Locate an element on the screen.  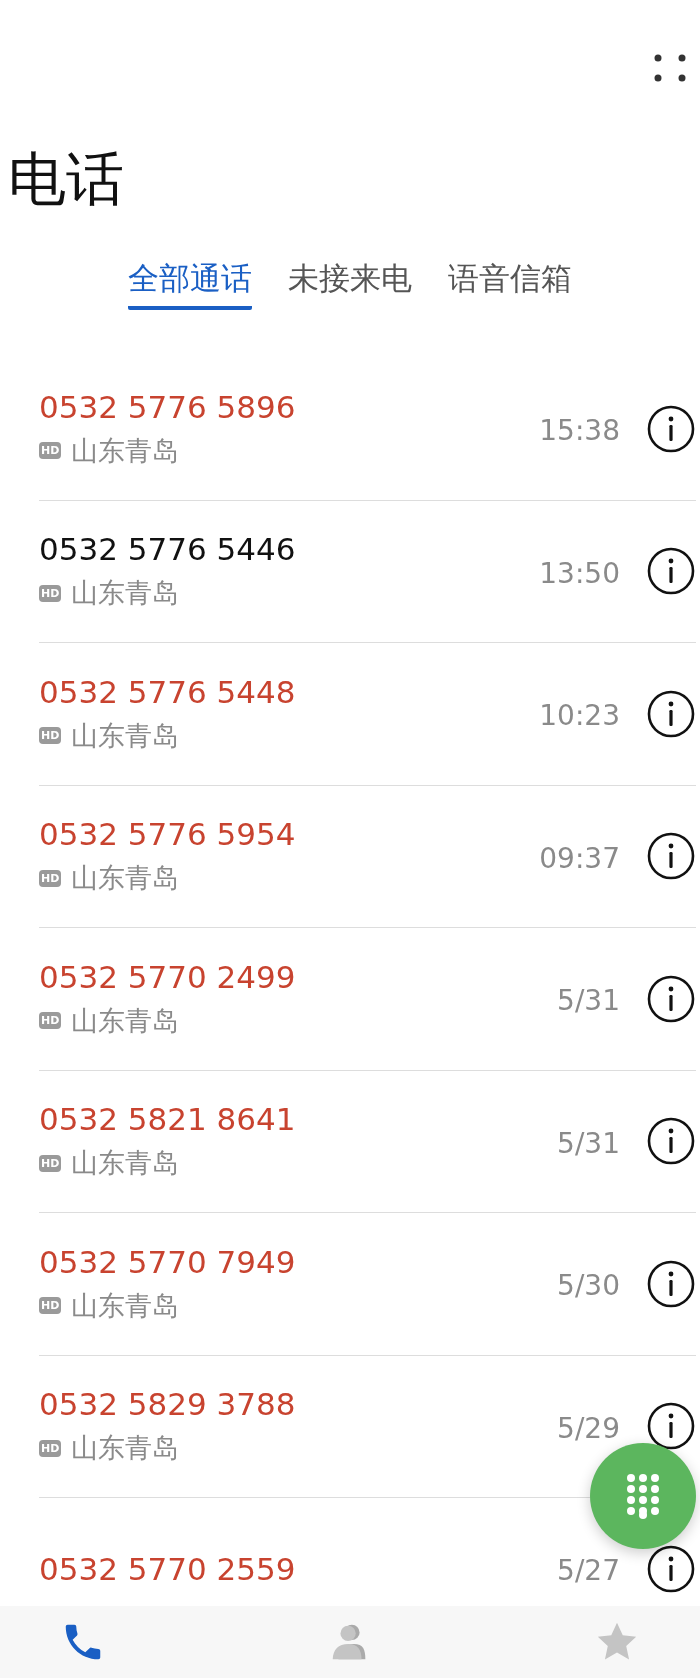
more-icon is located at coordinates (670, 68).